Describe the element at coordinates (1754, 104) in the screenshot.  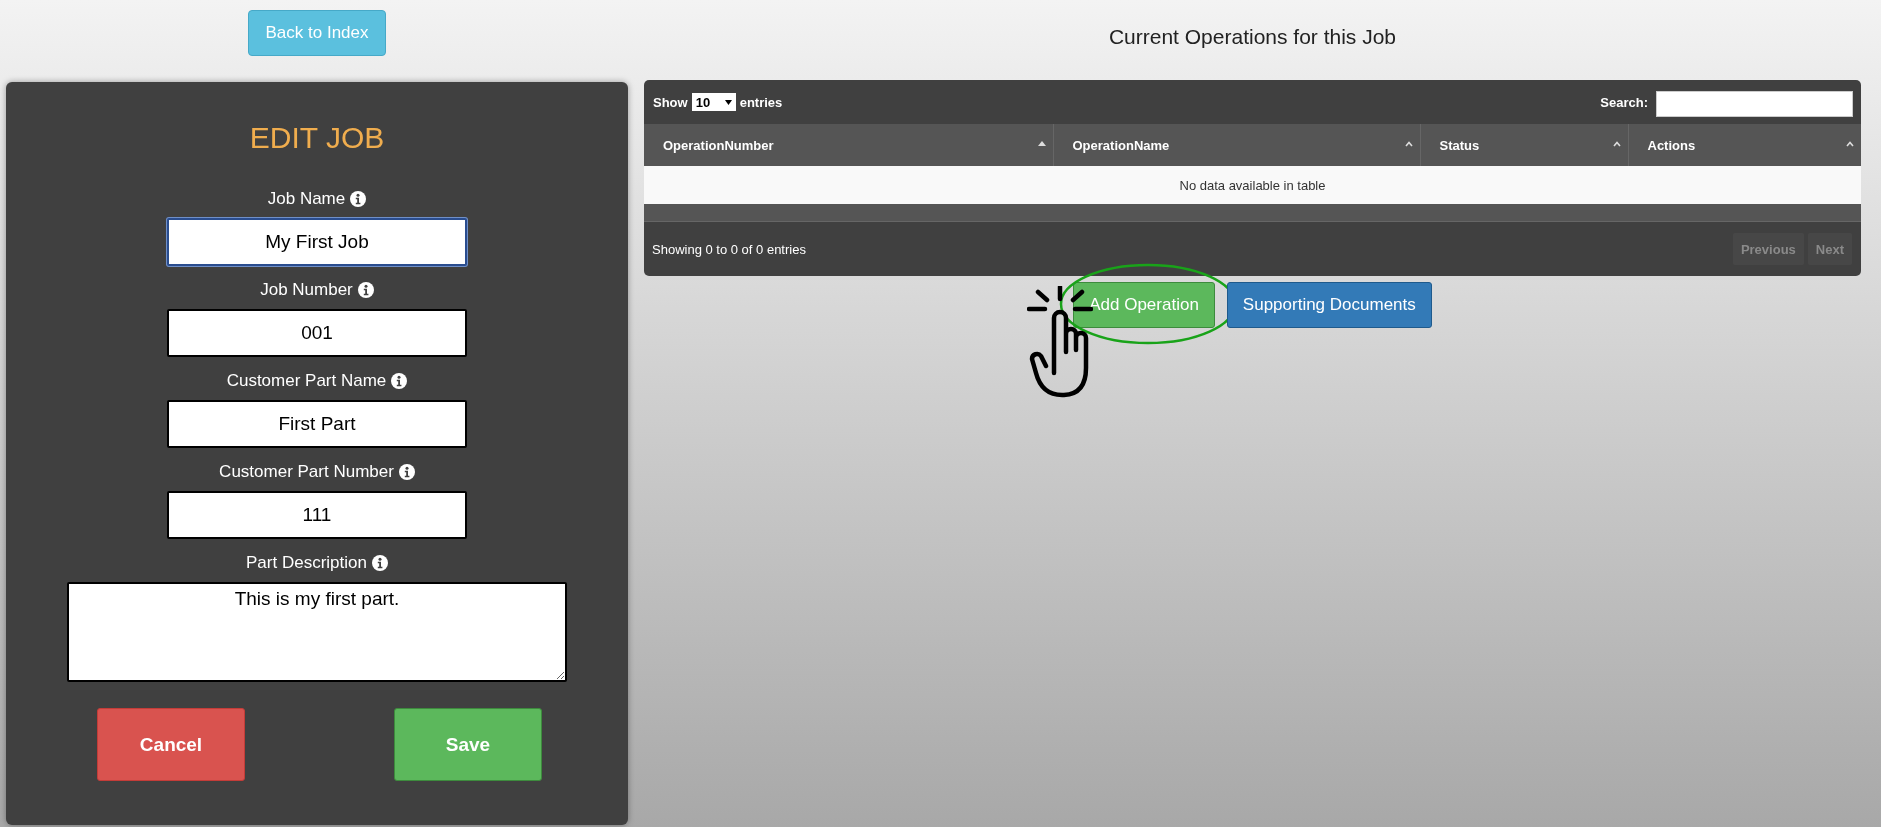
I see `search-field` at that location.